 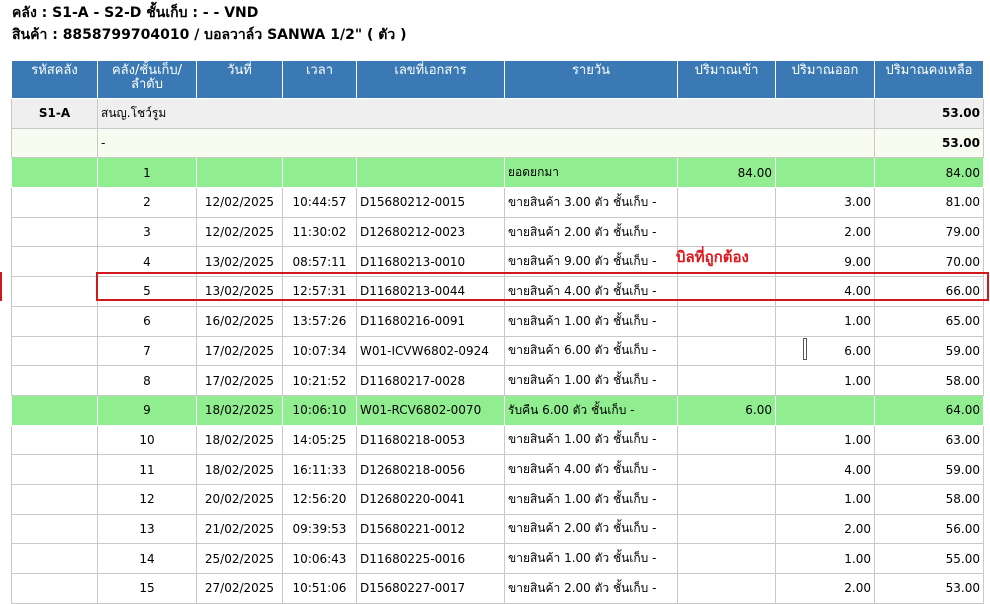 What do you see at coordinates (147, 173) in the screenshot?
I see `cell-seq: 1` at bounding box center [147, 173].